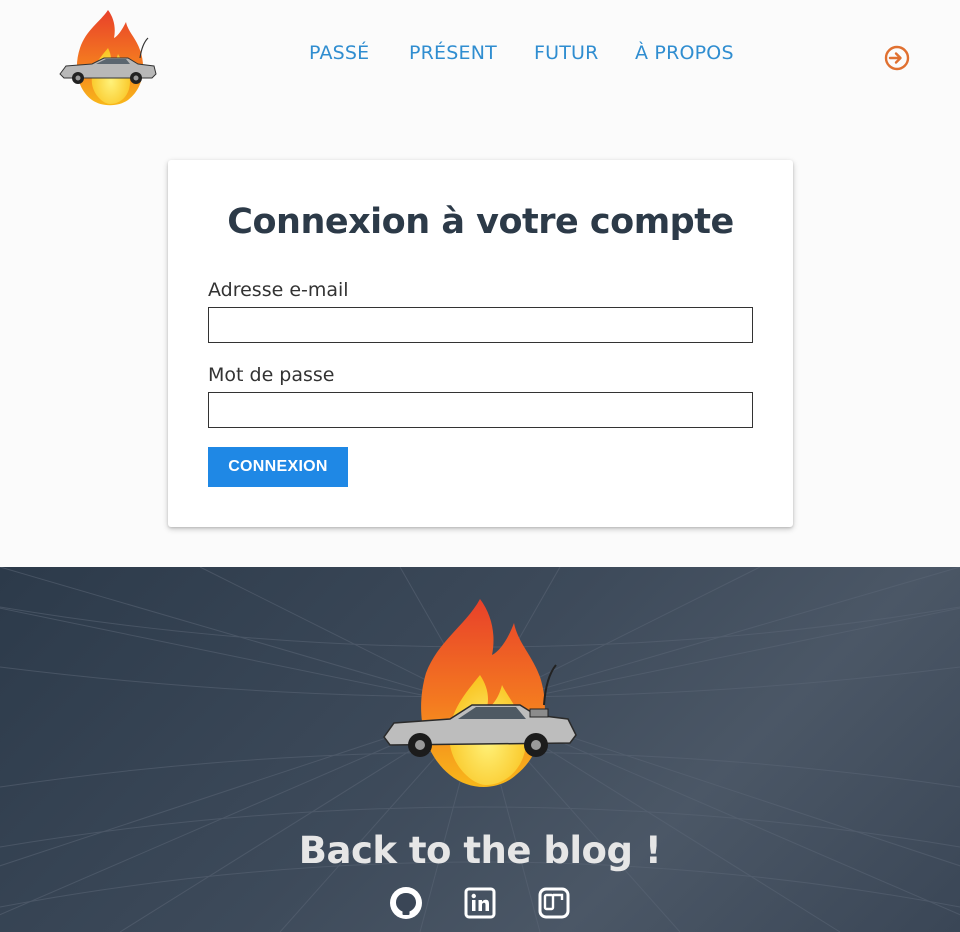  I want to click on github-icon, so click(406, 903).